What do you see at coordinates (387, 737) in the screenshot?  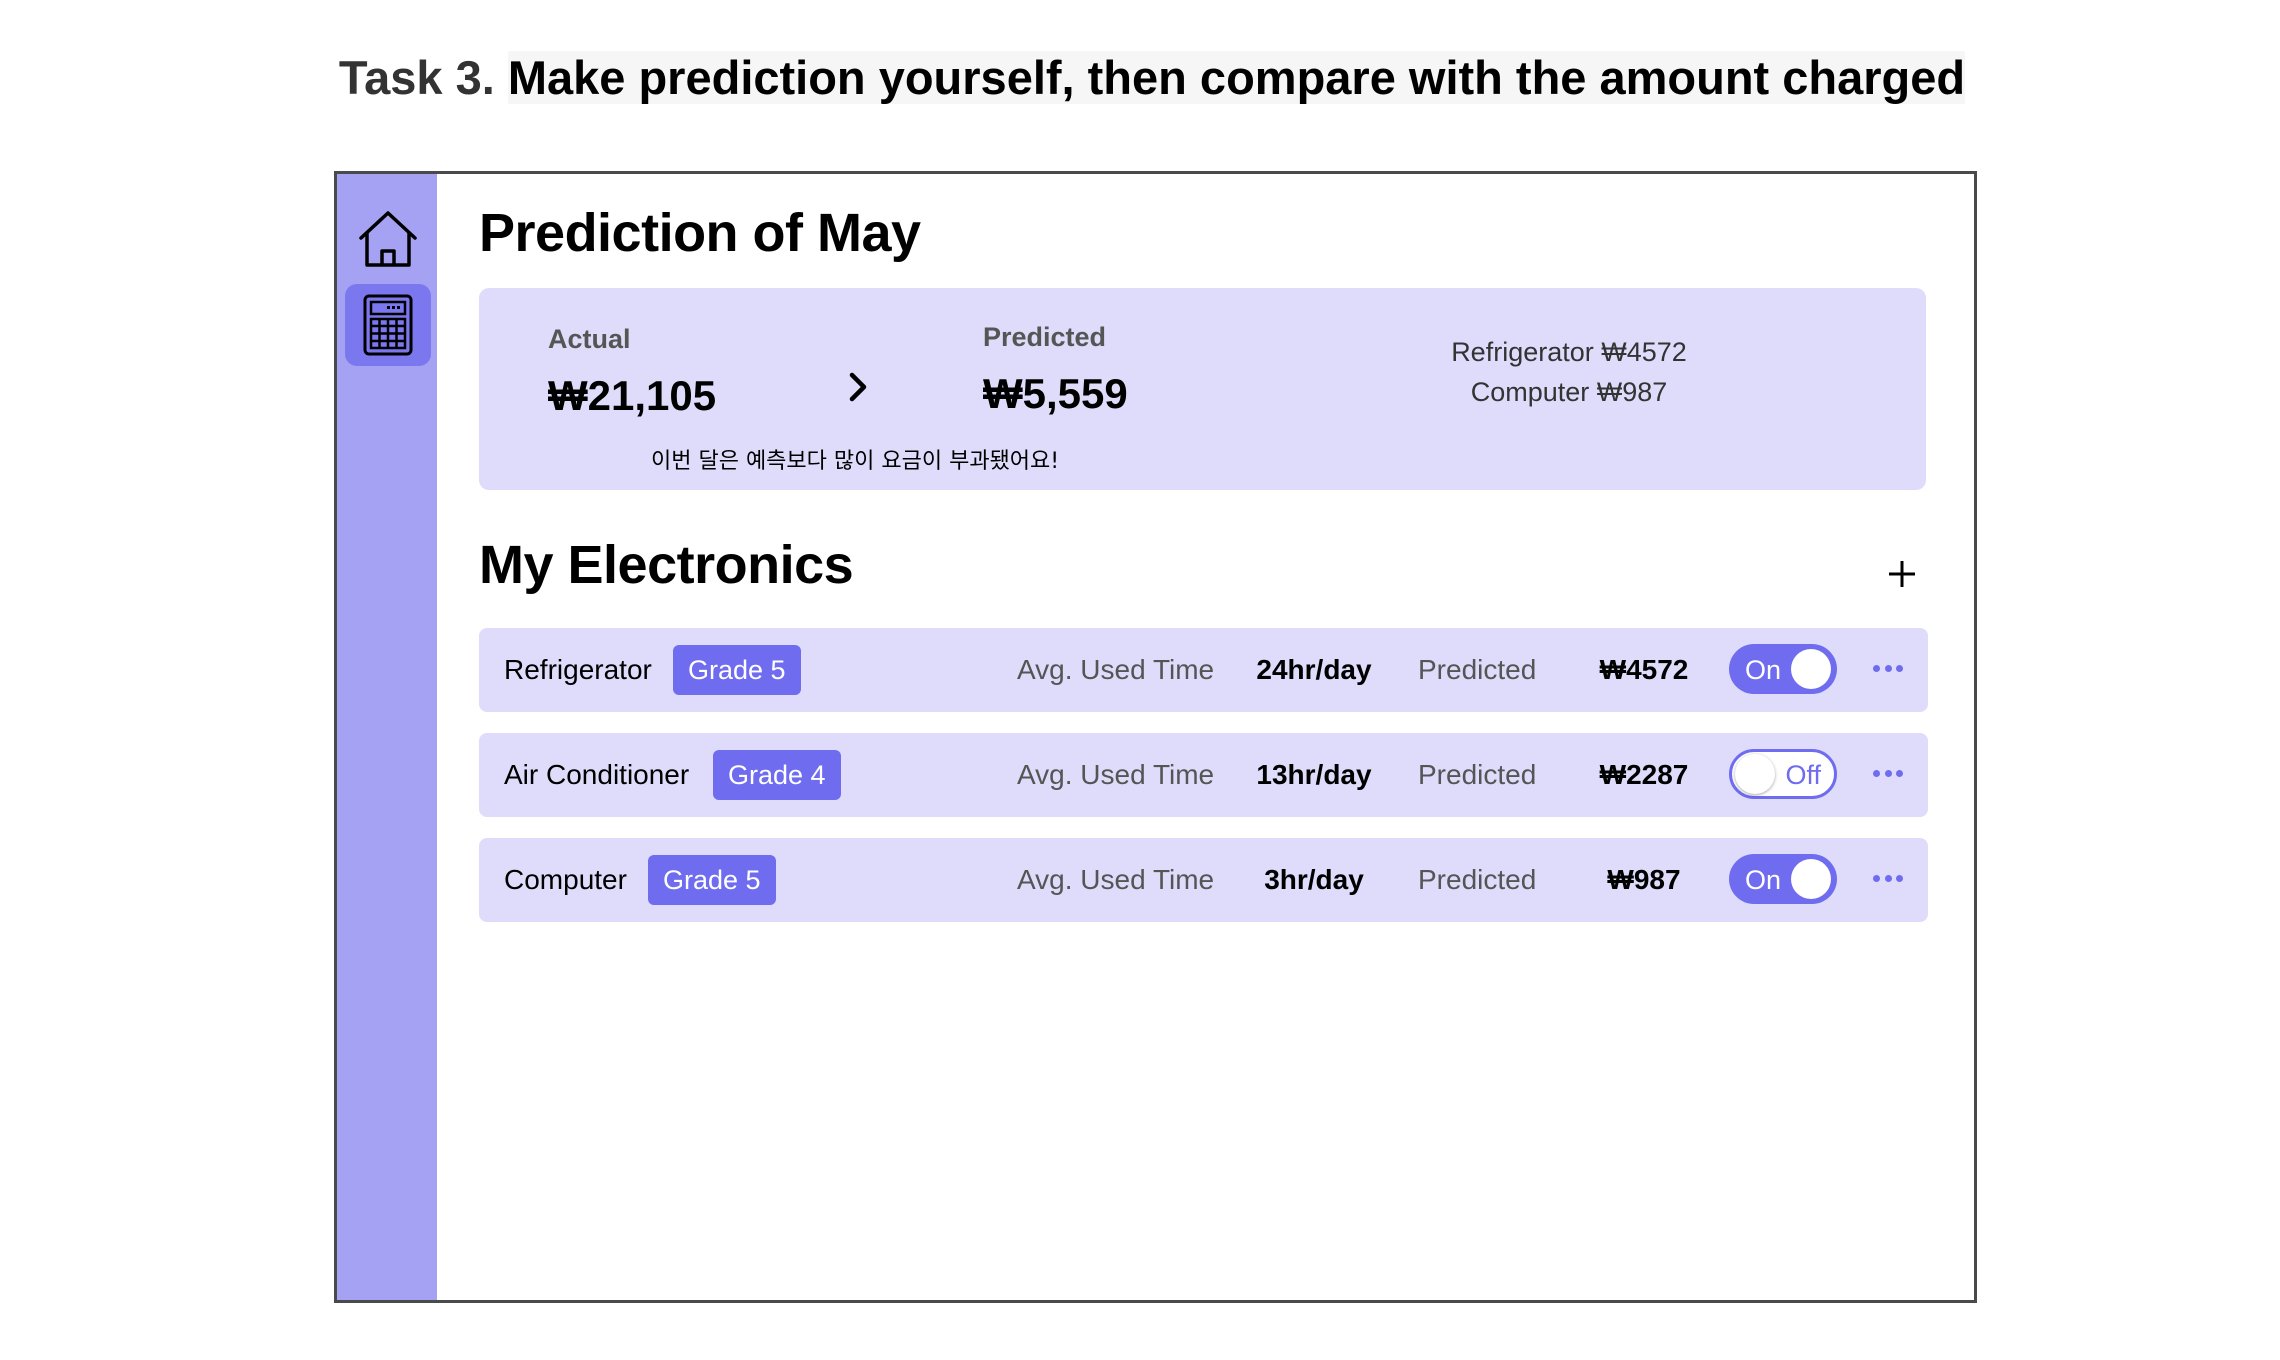 I see `sidebar` at bounding box center [387, 737].